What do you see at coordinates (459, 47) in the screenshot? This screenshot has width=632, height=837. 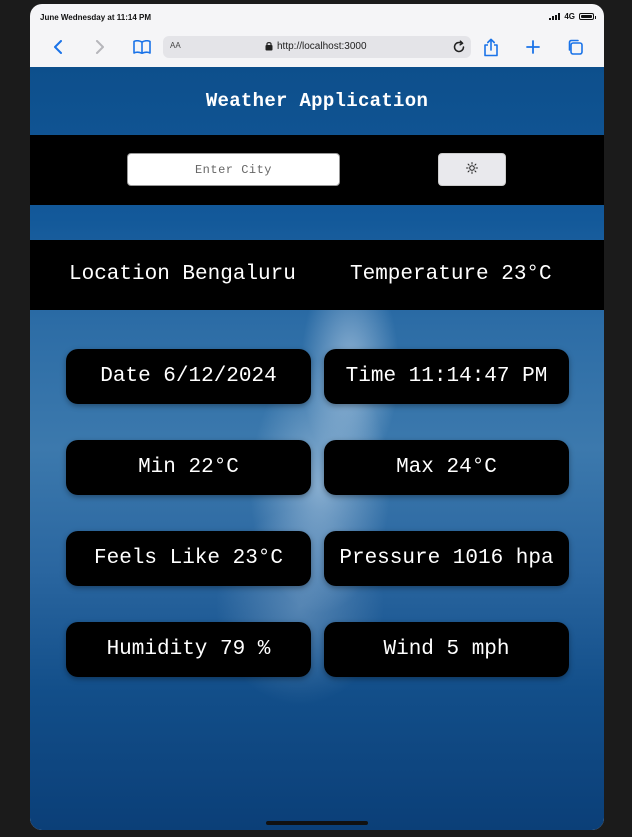 I see `reload-icon` at bounding box center [459, 47].